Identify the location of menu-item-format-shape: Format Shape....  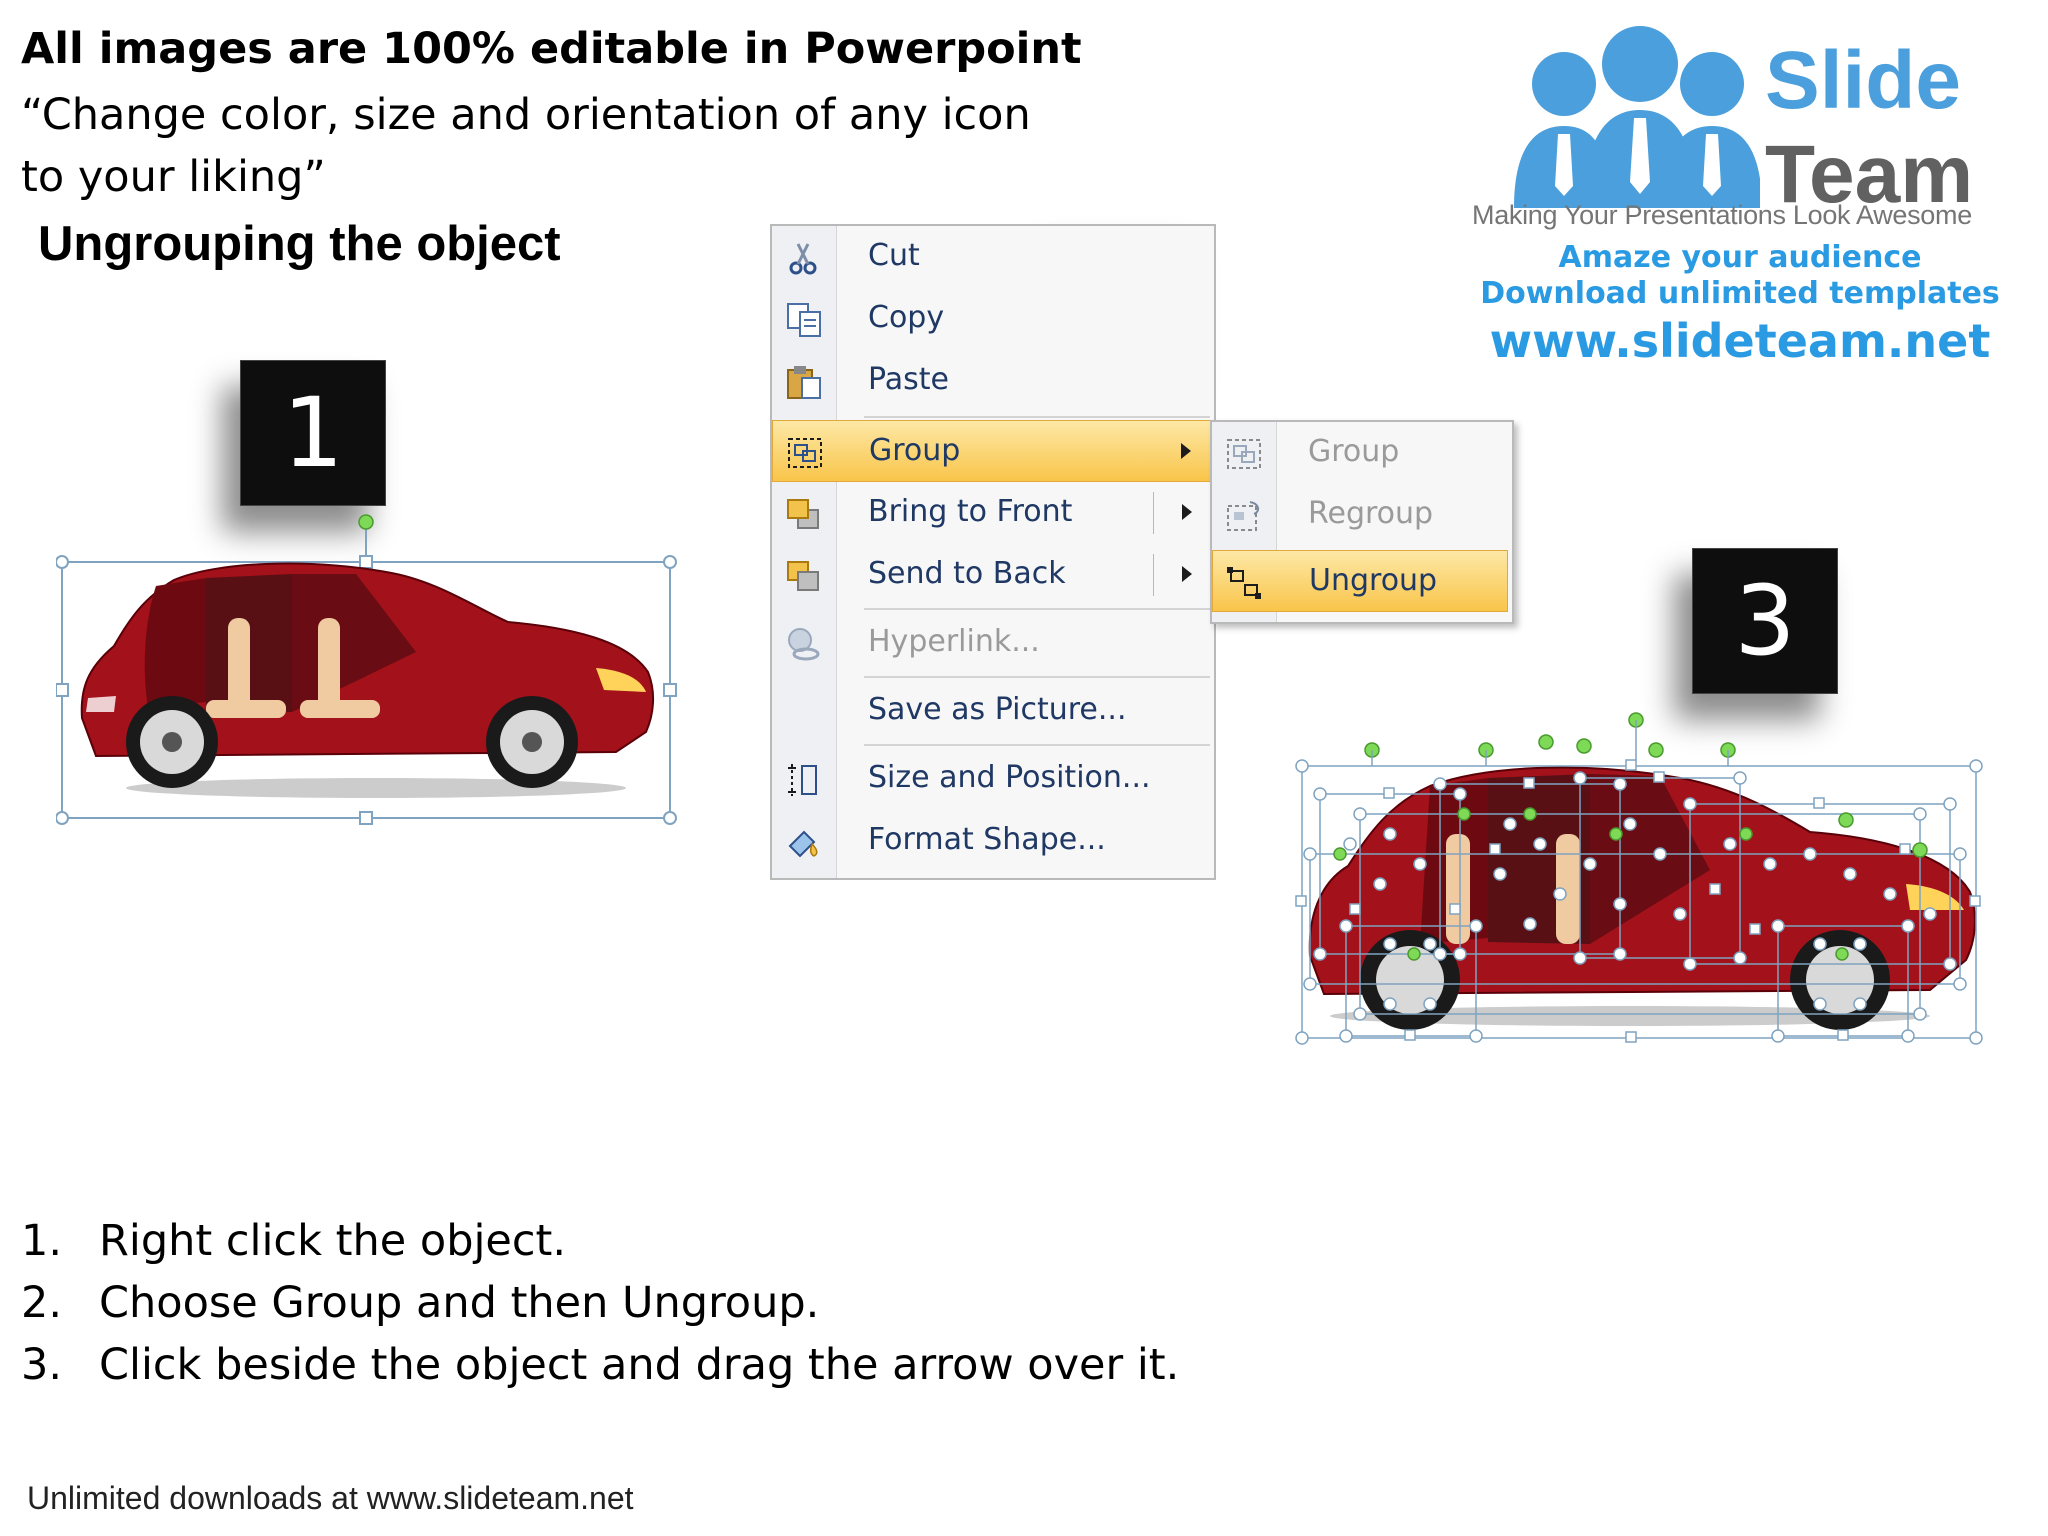
(993, 841).